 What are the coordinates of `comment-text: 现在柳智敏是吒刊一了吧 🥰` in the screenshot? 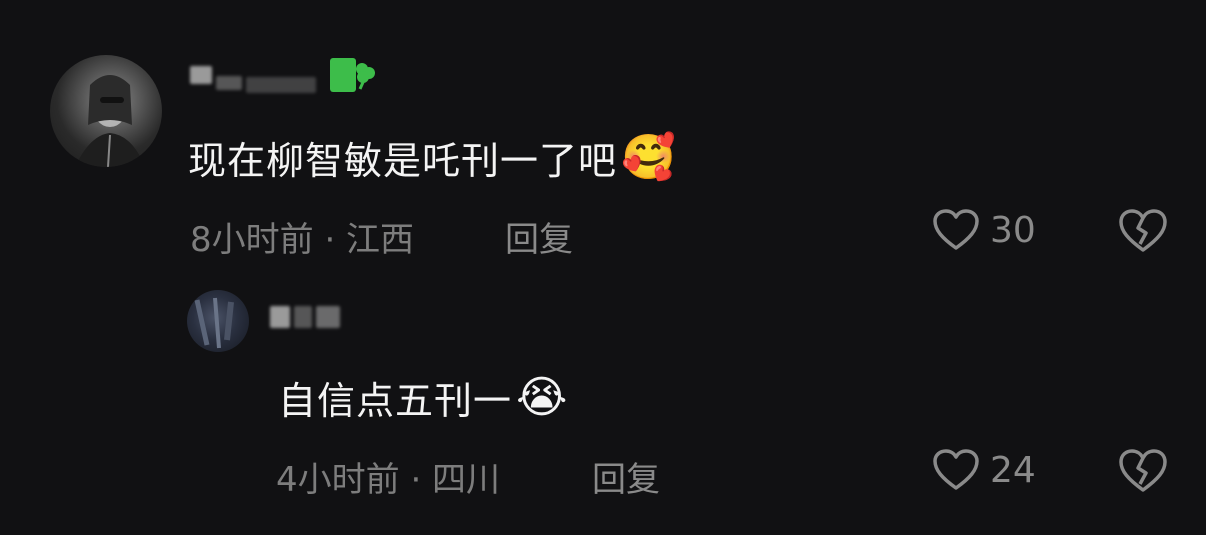 It's located at (432, 157).